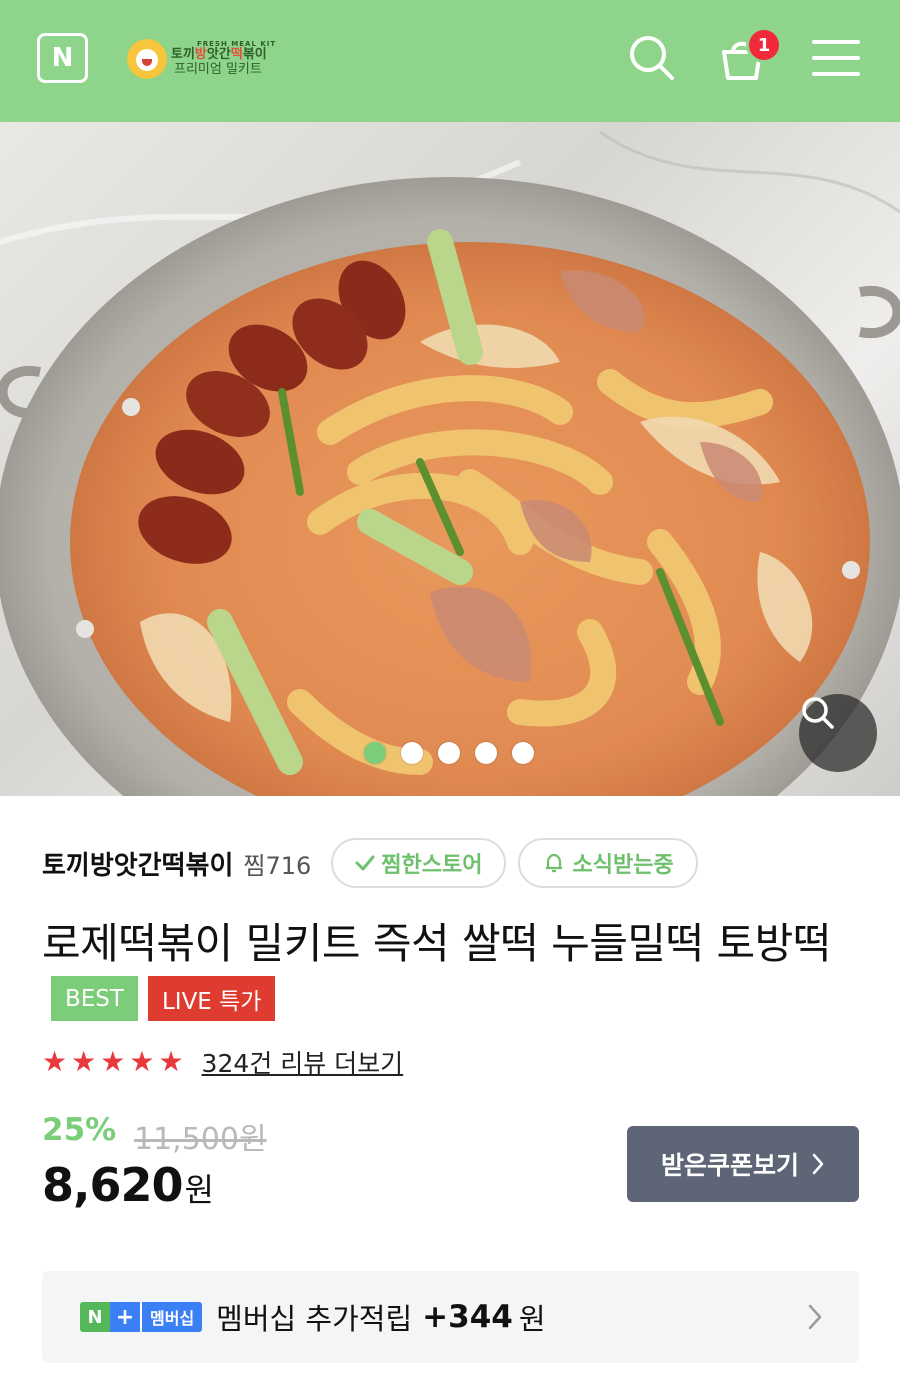 Image resolution: width=900 pixels, height=1374 pixels. What do you see at coordinates (113, 1185) in the screenshot?
I see `sale-price-value: 8,620` at bounding box center [113, 1185].